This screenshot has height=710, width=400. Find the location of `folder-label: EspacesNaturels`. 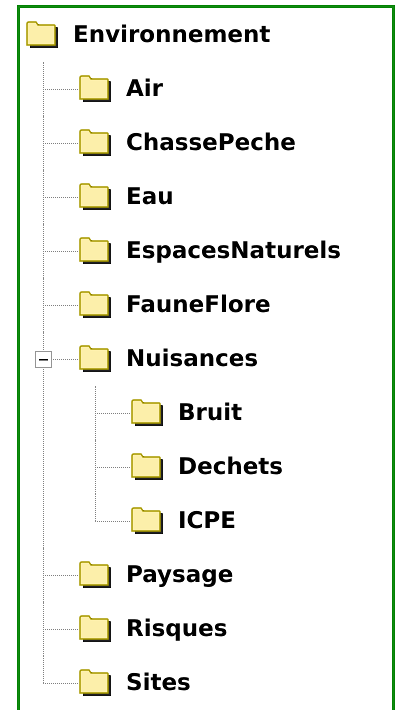

folder-label: EspacesNaturels is located at coordinates (233, 251).